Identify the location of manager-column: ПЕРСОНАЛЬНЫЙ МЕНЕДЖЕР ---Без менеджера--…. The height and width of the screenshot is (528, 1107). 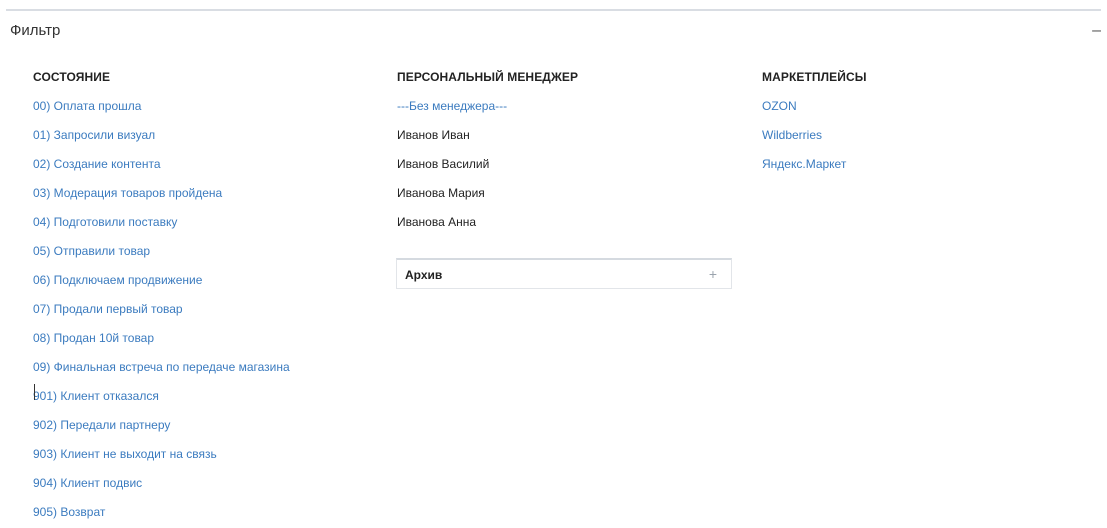
(487, 149).